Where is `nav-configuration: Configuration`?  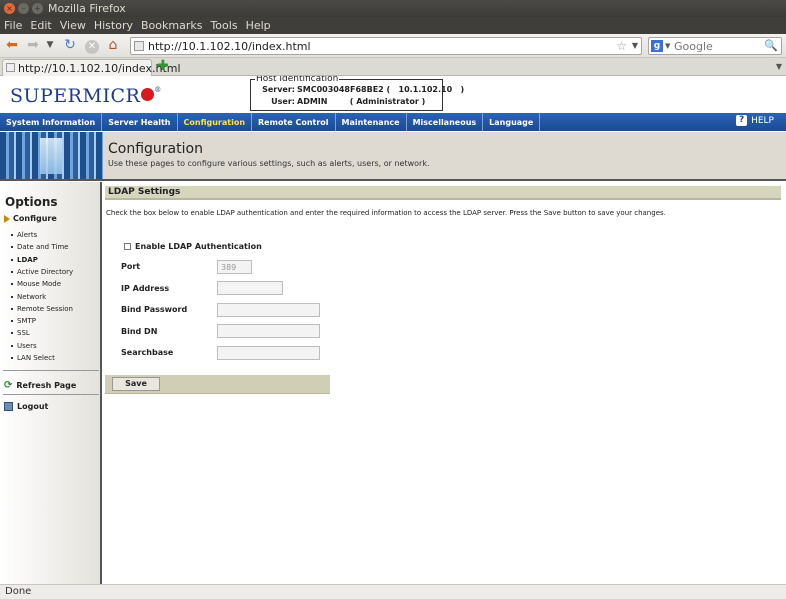
nav-configuration: Configuration is located at coordinates (215, 122).